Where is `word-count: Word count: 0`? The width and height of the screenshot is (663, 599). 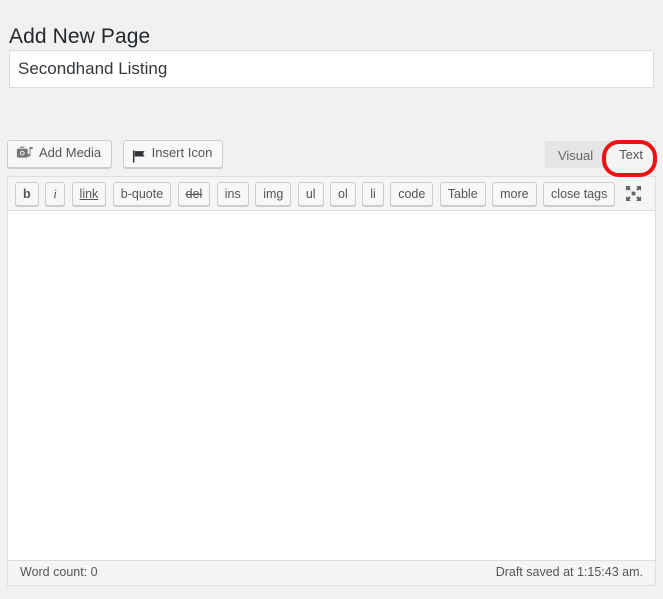 word-count: Word count: 0 is located at coordinates (59, 572).